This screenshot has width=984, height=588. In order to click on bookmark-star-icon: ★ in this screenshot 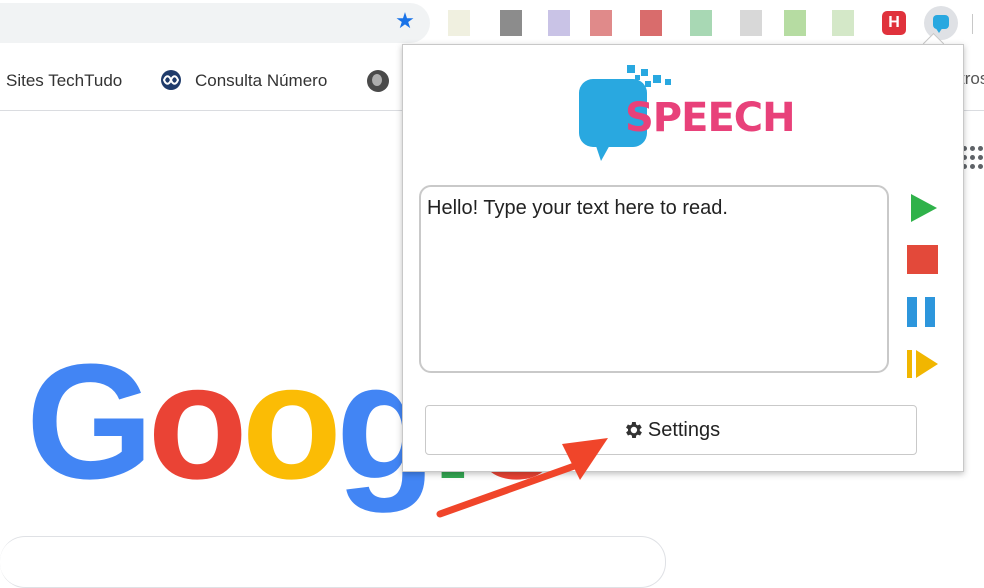, I will do `click(405, 21)`.